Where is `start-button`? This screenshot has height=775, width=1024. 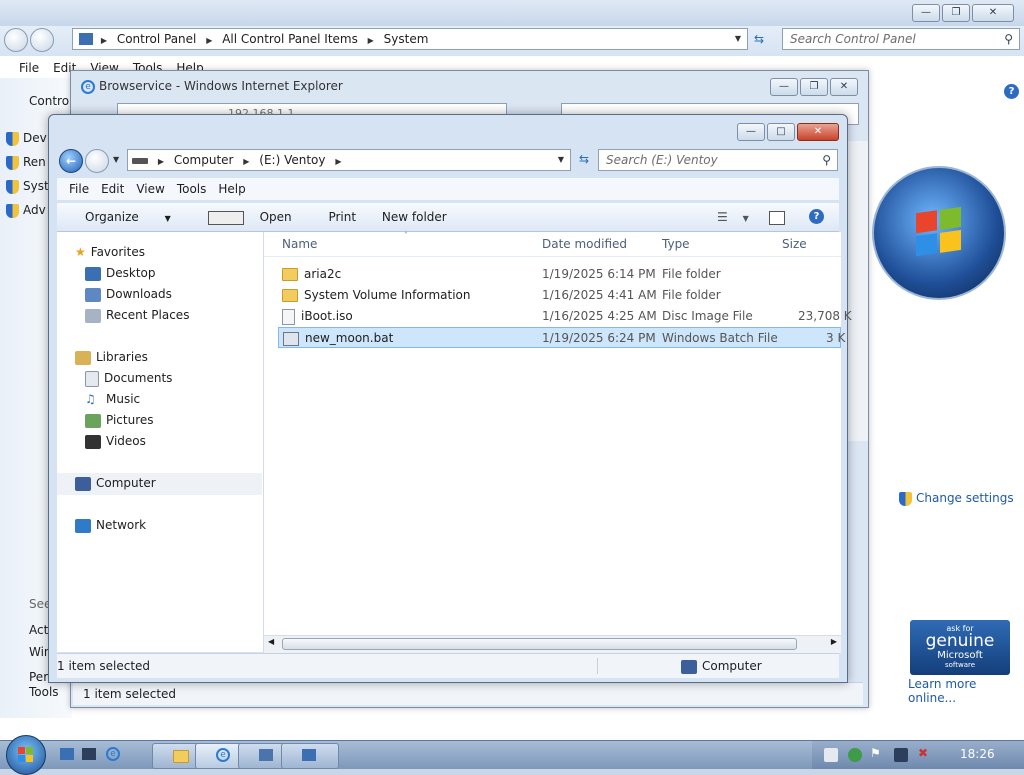 start-button is located at coordinates (26, 755).